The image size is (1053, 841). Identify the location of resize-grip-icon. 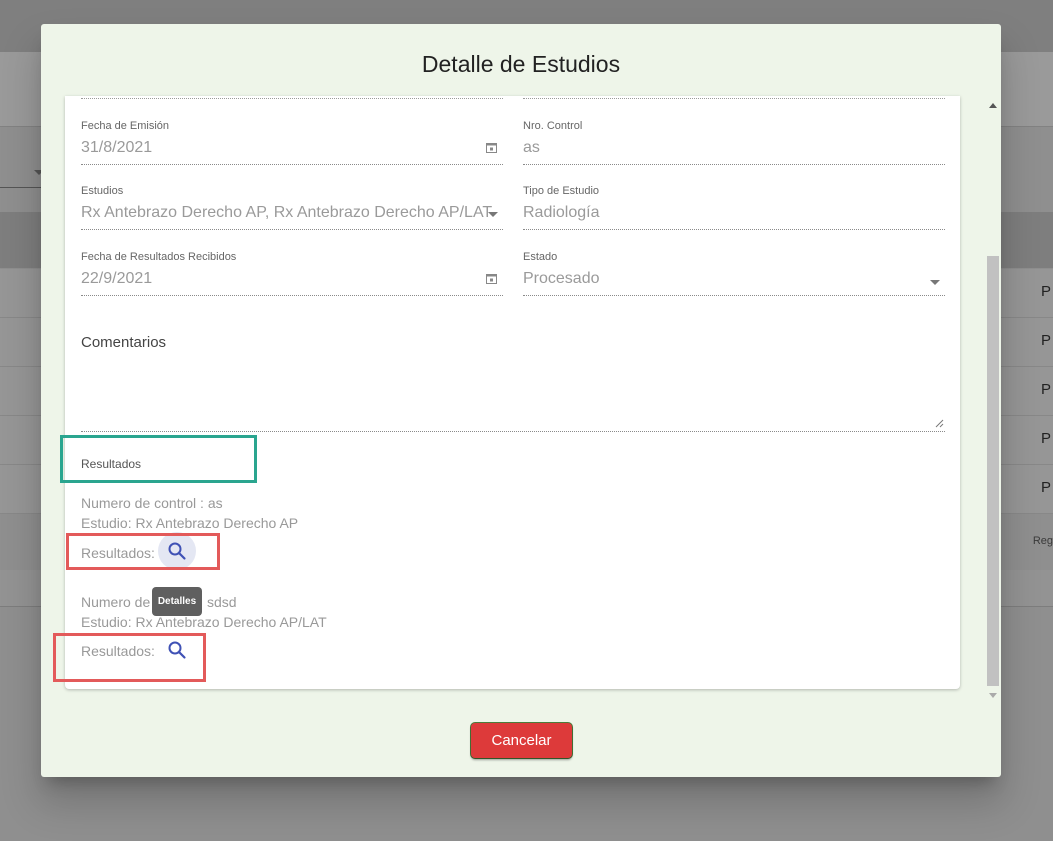
(939, 423).